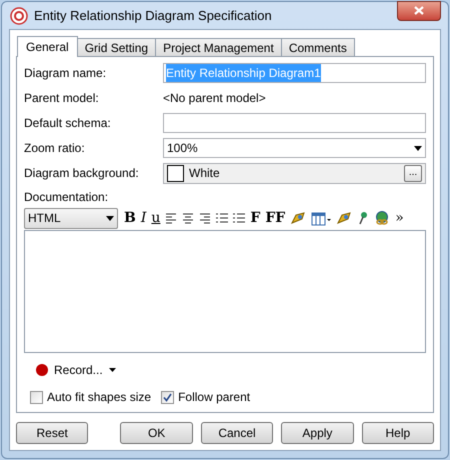 The height and width of the screenshot is (460, 450). Describe the element at coordinates (62, 98) in the screenshot. I see `field-label: Parent model:` at that location.